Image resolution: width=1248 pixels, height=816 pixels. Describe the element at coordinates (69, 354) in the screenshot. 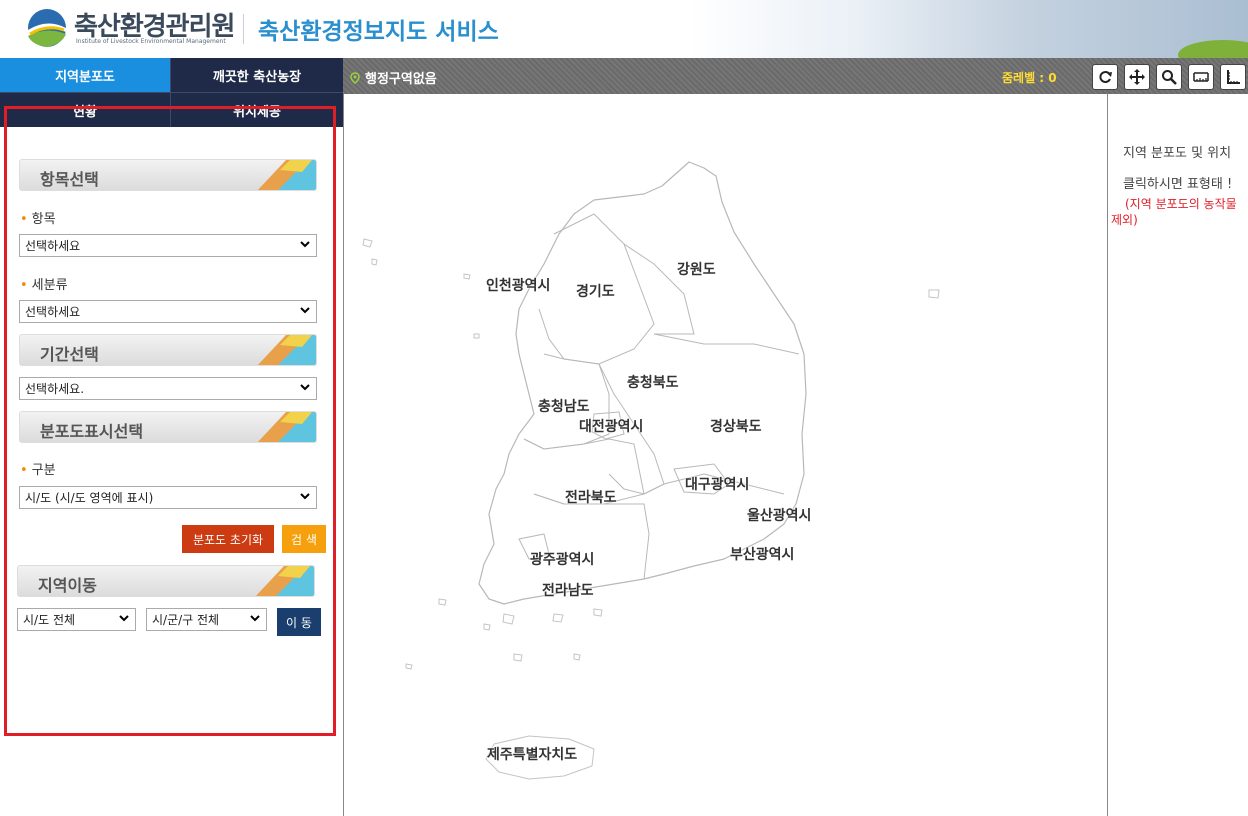

I see `section-title: 기간선택` at that location.